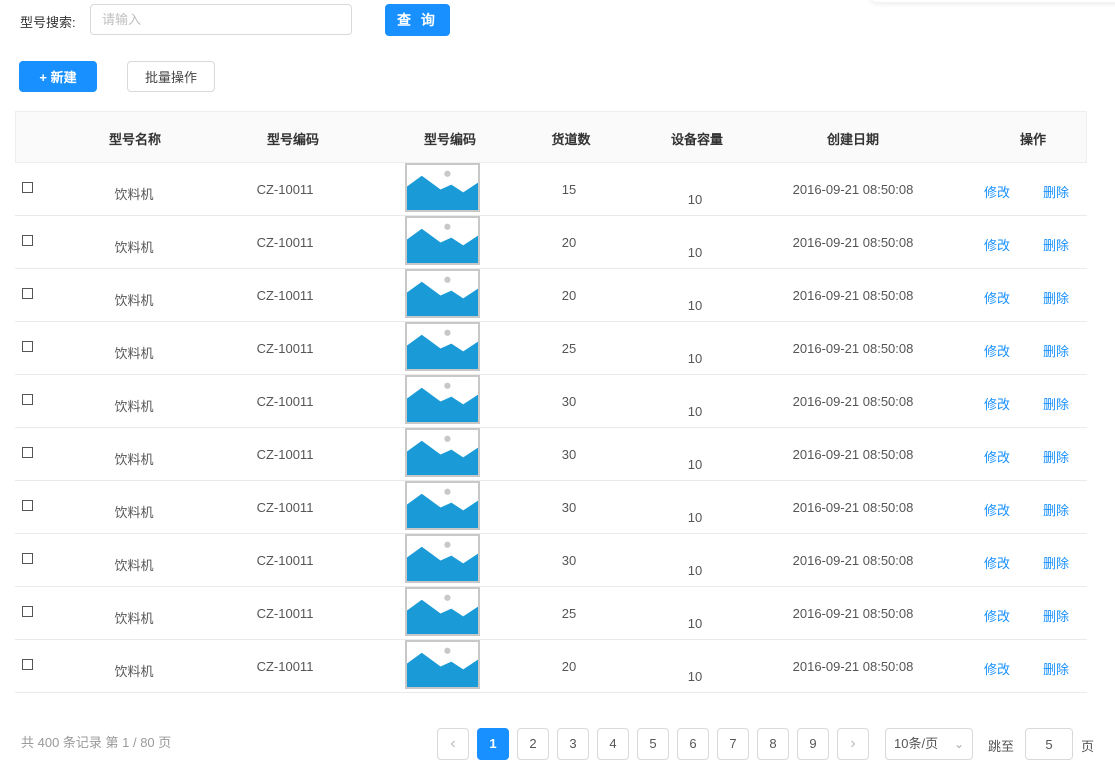  What do you see at coordinates (571, 139) in the screenshot?
I see `header-slots: 货道数` at bounding box center [571, 139].